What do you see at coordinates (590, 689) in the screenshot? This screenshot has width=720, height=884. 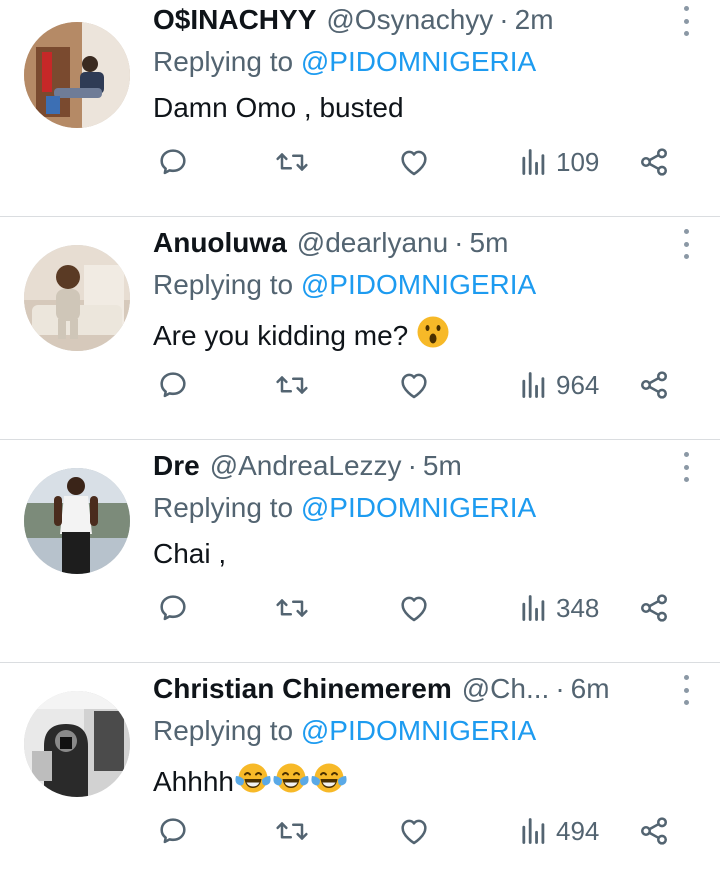 I see `timestamp: 6m` at bounding box center [590, 689].